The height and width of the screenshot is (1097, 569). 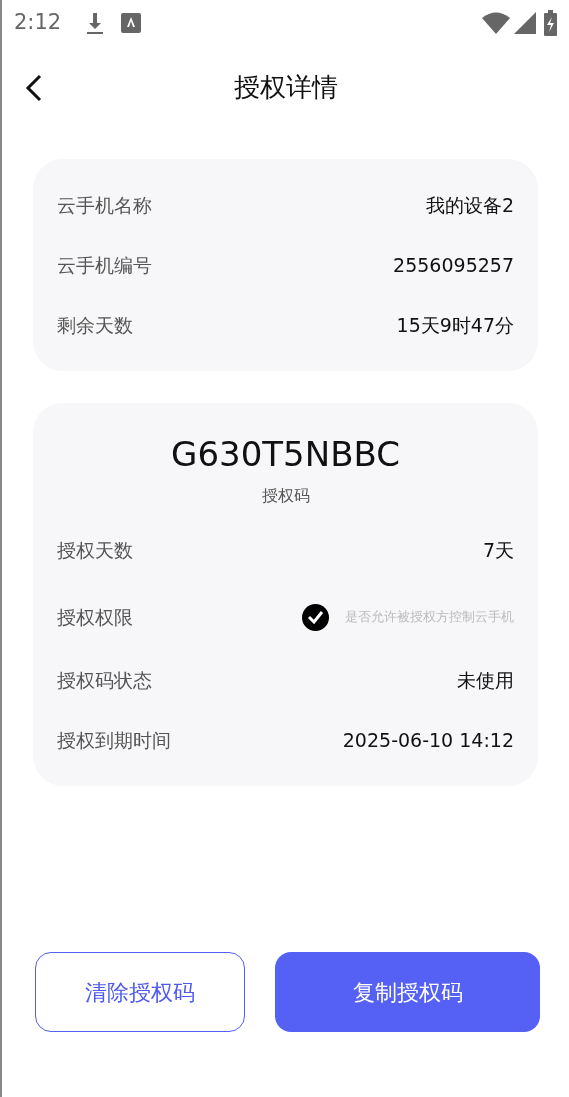 I want to click on field-label: 剩余天数, so click(x=95, y=325).